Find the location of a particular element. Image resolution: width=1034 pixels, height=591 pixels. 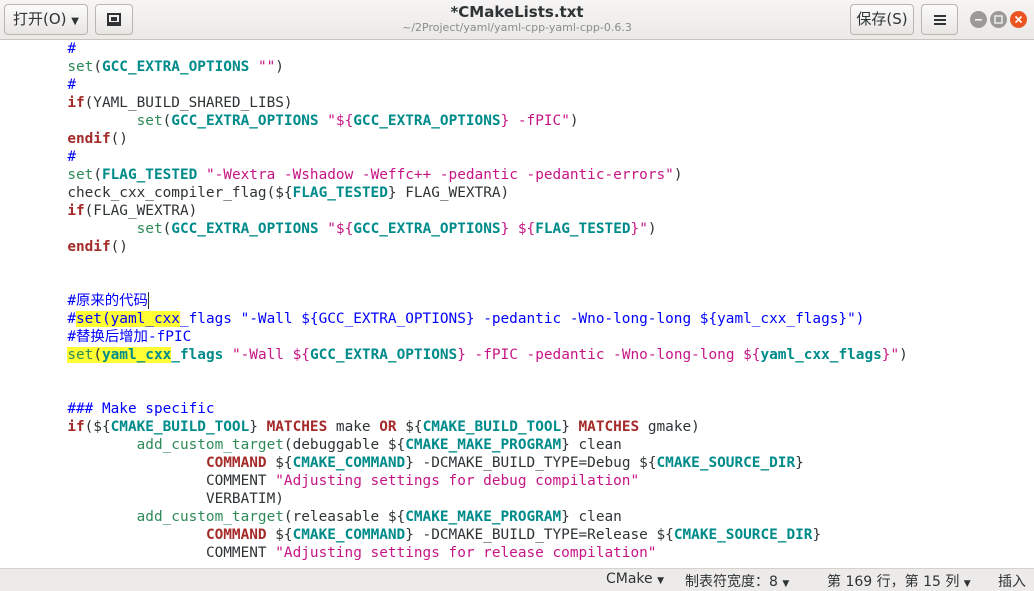

minimize-icon is located at coordinates (978, 20).